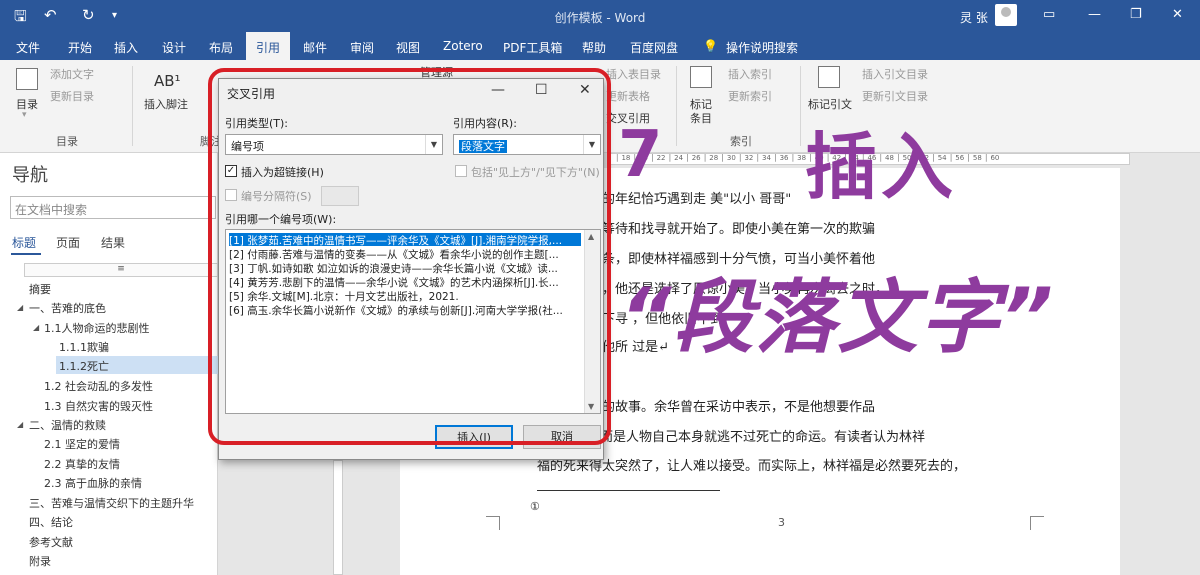  I want to click on user-name: 灵 张, so click(974, 17).